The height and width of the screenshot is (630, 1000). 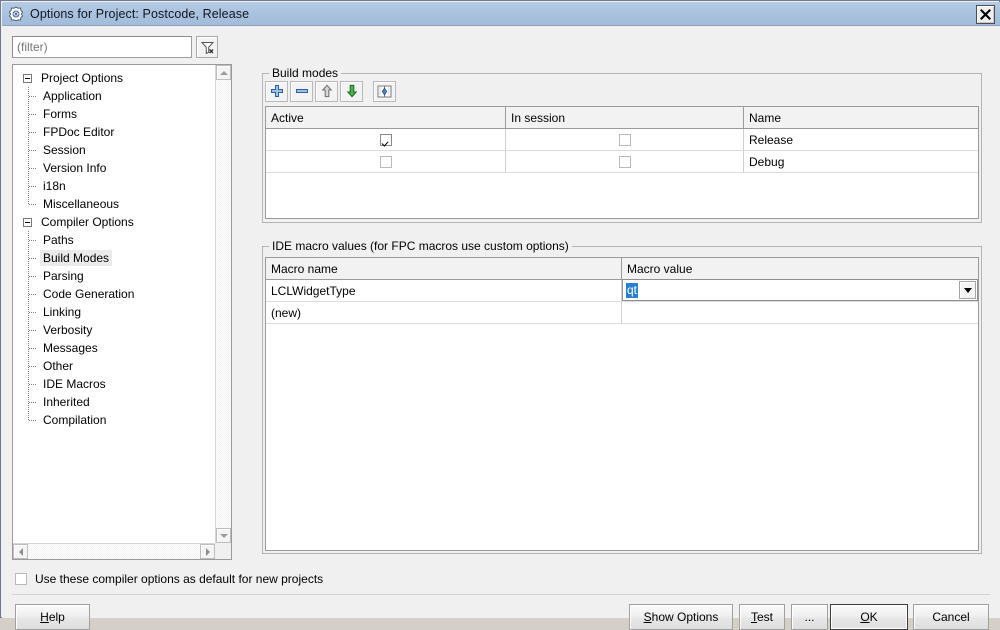 What do you see at coordinates (89, 294) in the screenshot?
I see `tree-item-label: Code Generation` at bounding box center [89, 294].